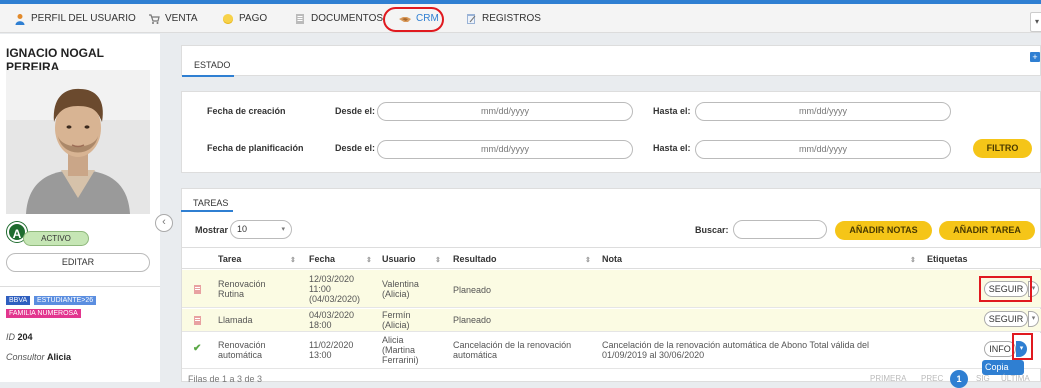 This screenshot has height=388, width=1041. What do you see at coordinates (823, 149) in the screenshot?
I see `planning-to-input: mm/dd/yyyy` at bounding box center [823, 149].